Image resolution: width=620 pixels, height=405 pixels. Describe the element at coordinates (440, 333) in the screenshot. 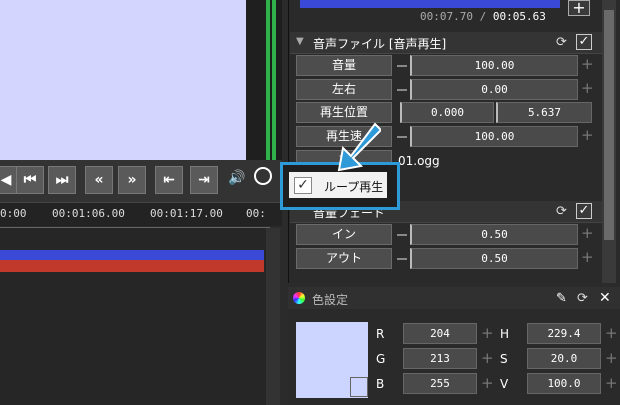

I see `r-value: 204` at that location.